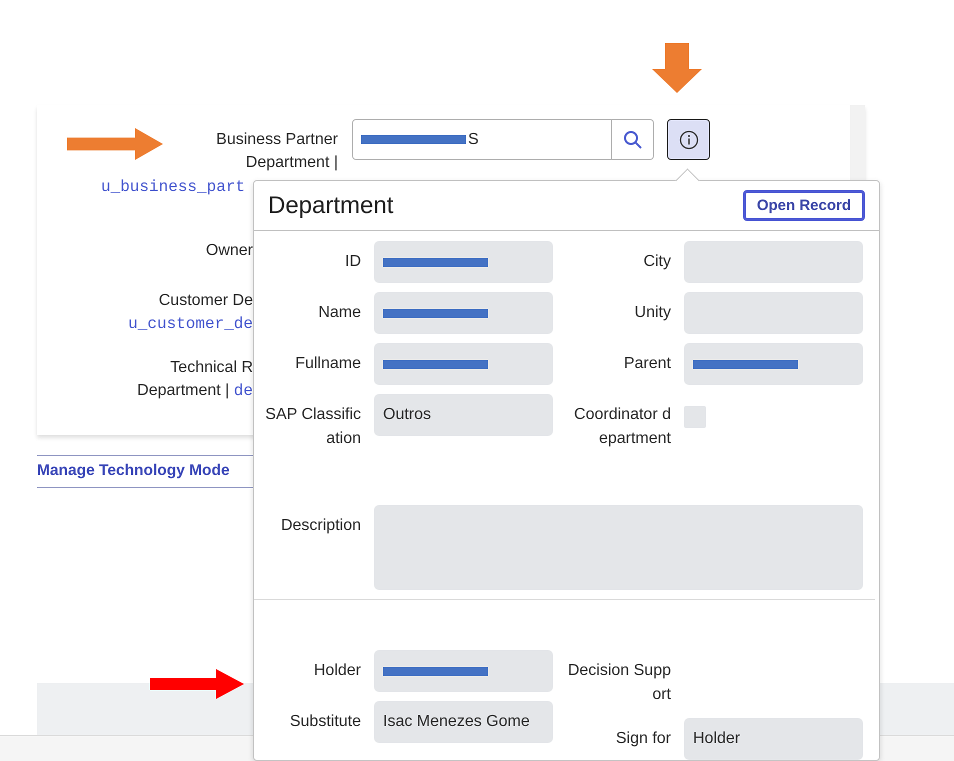  Describe the element at coordinates (352, 262) in the screenshot. I see `field-label: ID` at that location.